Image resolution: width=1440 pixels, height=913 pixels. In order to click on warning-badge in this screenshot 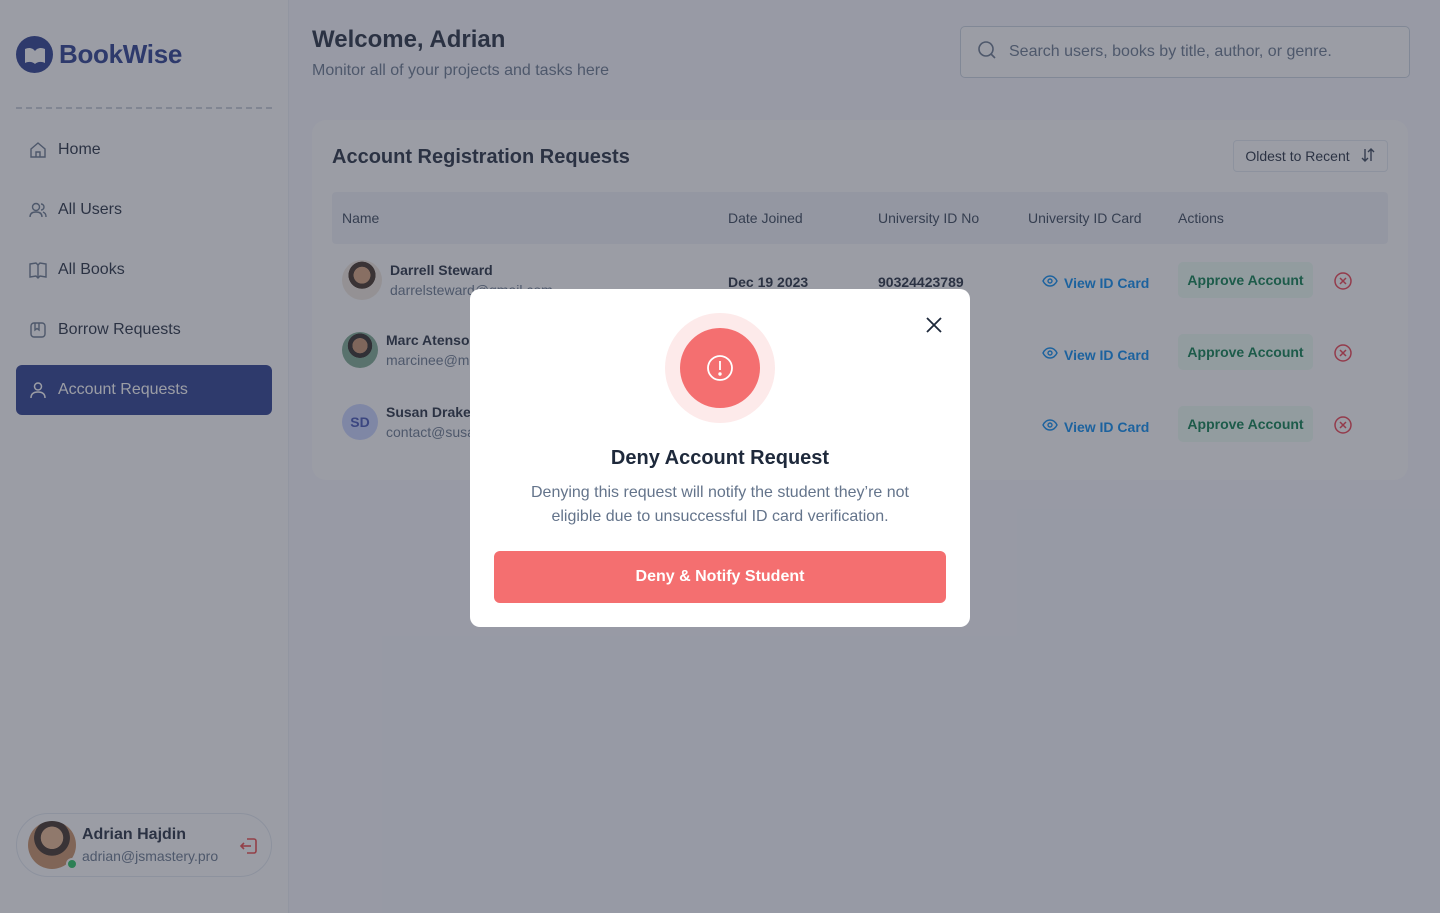, I will do `click(720, 368)`.